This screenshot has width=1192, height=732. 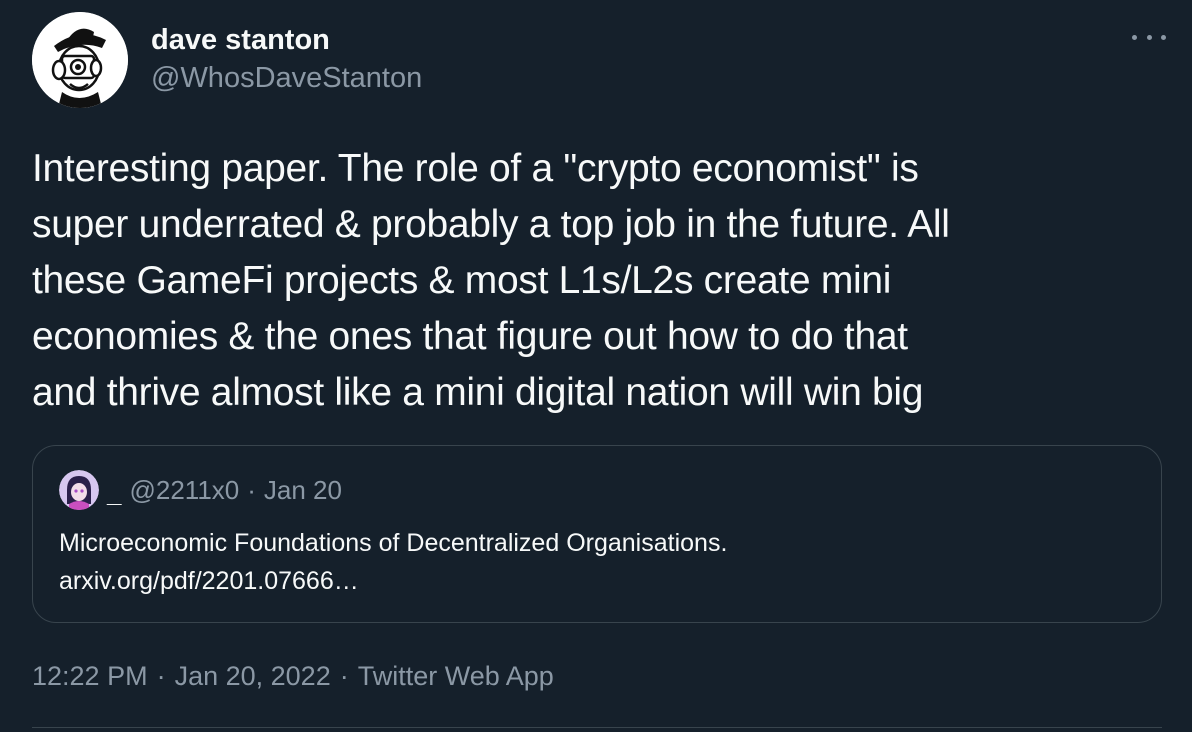 I want to click on author-names: dave stanton @WhosDaveStanton, so click(x=286, y=60).